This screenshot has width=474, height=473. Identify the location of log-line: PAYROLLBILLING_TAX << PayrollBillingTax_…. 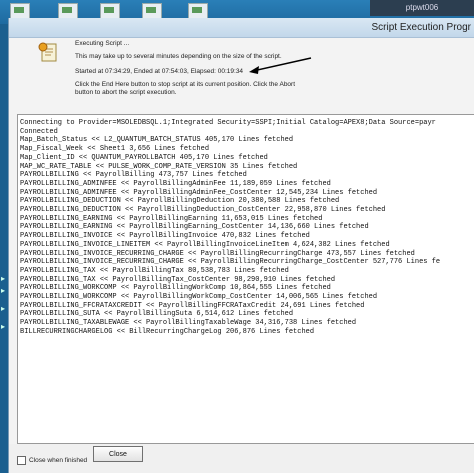
(178, 279).